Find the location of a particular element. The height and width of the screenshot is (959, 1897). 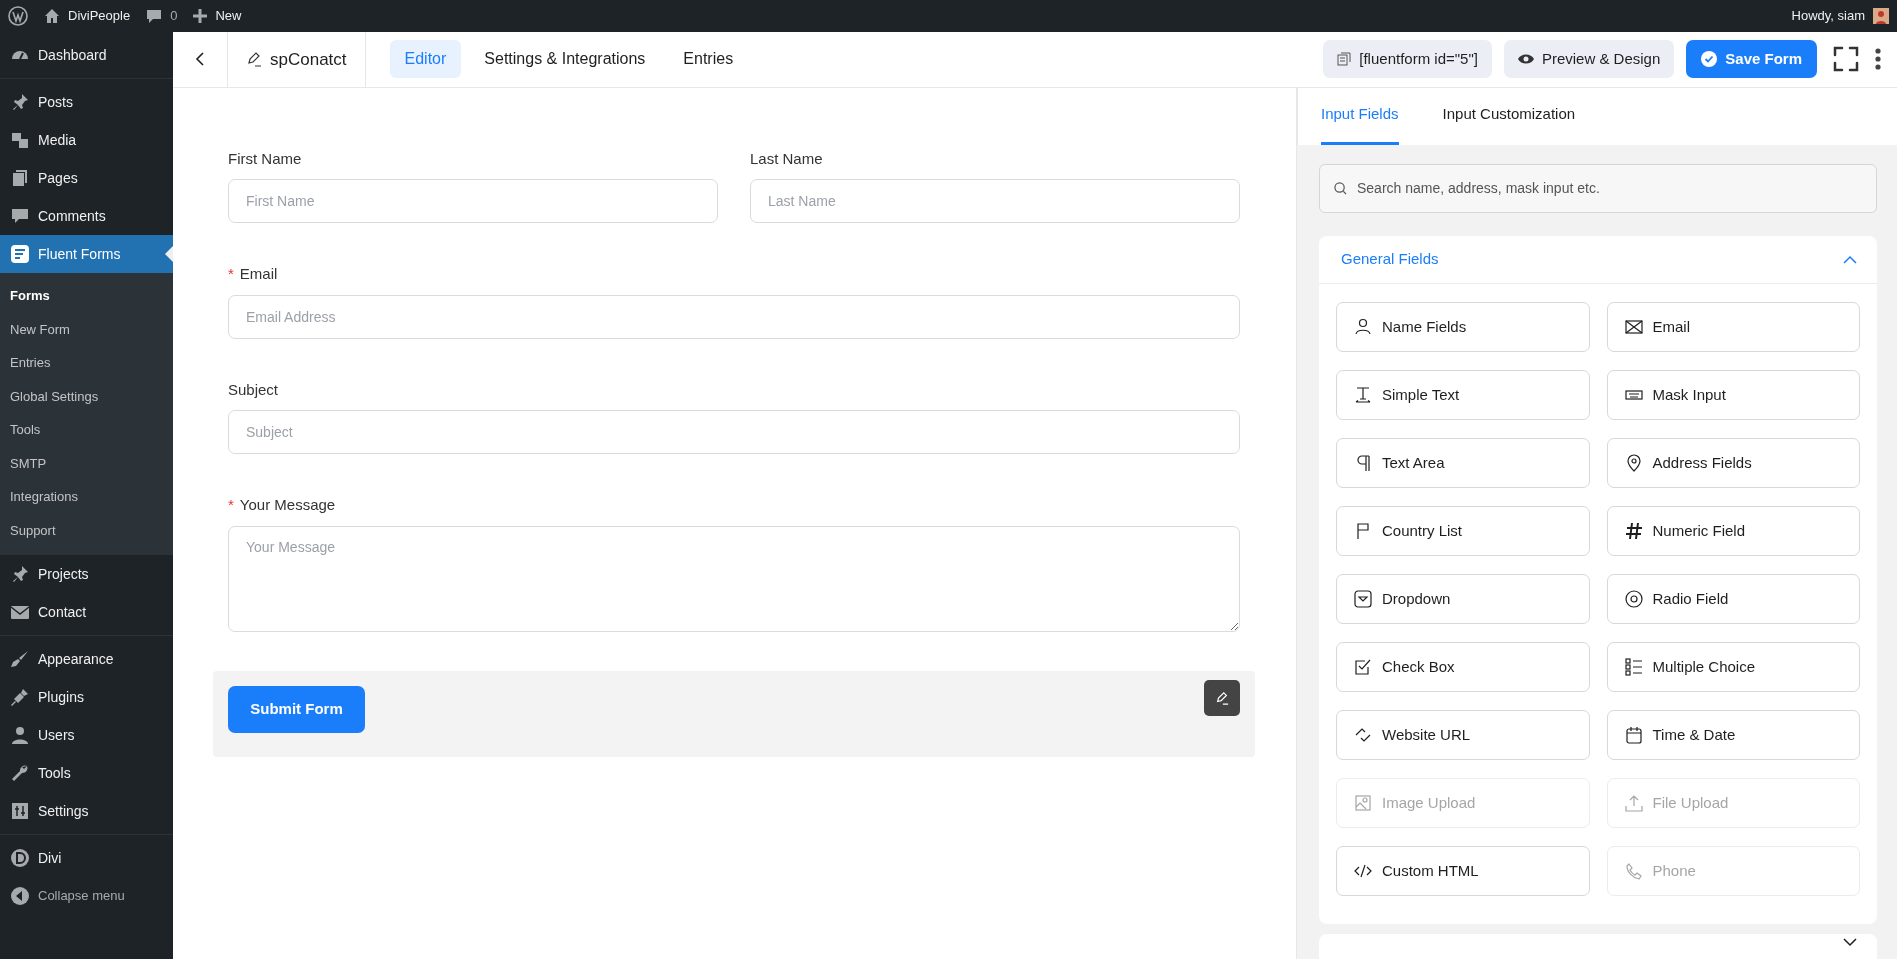

site-name-link: DiviPeople is located at coordinates (99, 16).